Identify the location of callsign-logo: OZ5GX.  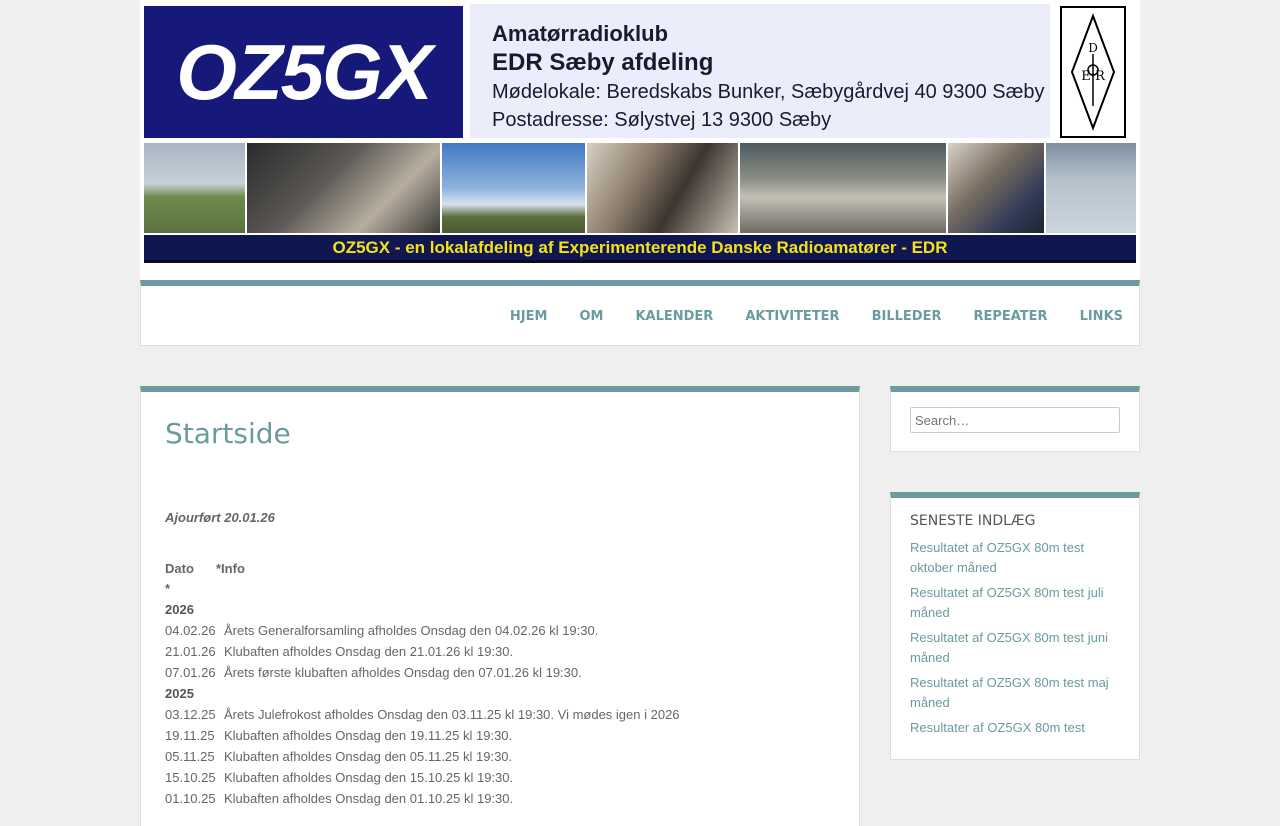
(303, 72).